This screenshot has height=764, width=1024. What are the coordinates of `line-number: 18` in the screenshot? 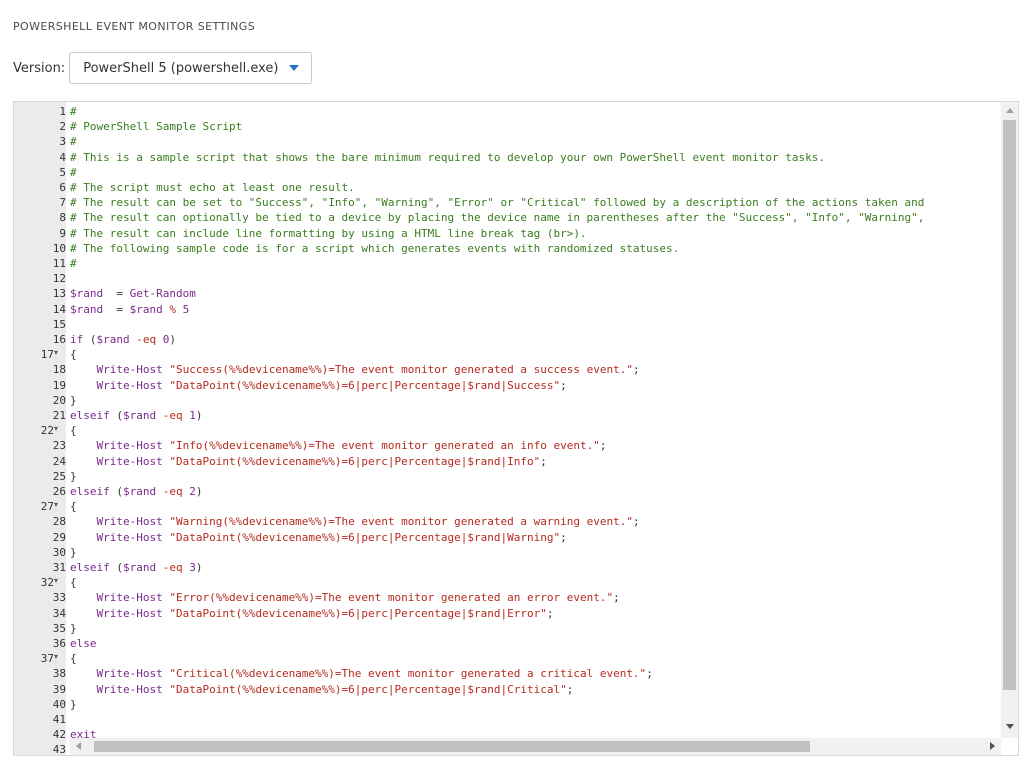 It's located at (59, 370).